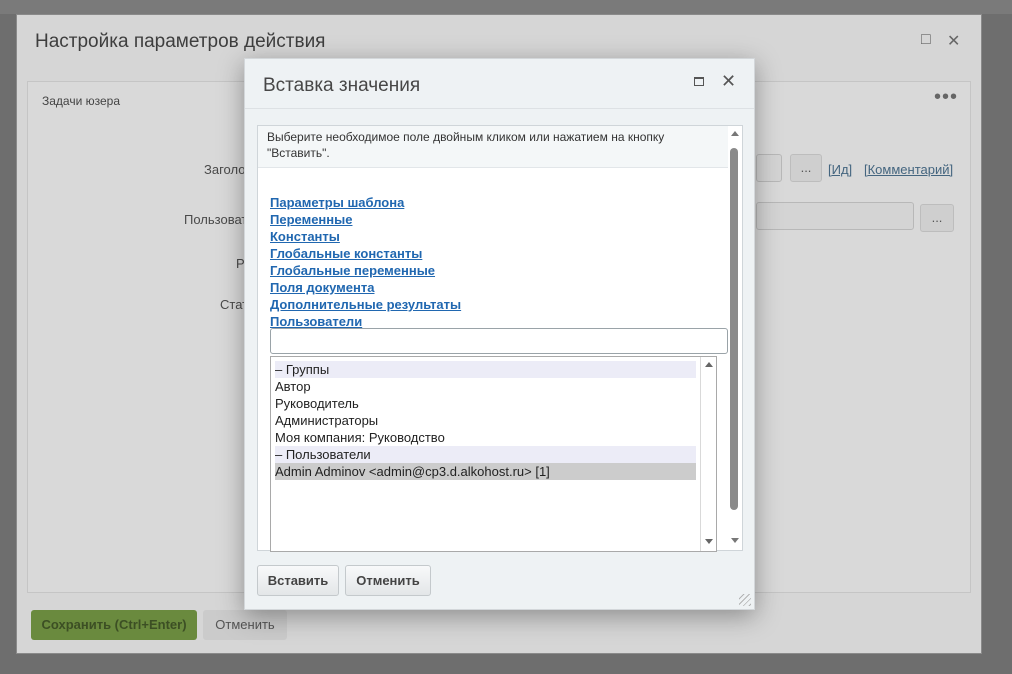 The width and height of the screenshot is (1012, 674). Describe the element at coordinates (180, 41) in the screenshot. I see `dialog-title: Настройка параметров действия` at that location.